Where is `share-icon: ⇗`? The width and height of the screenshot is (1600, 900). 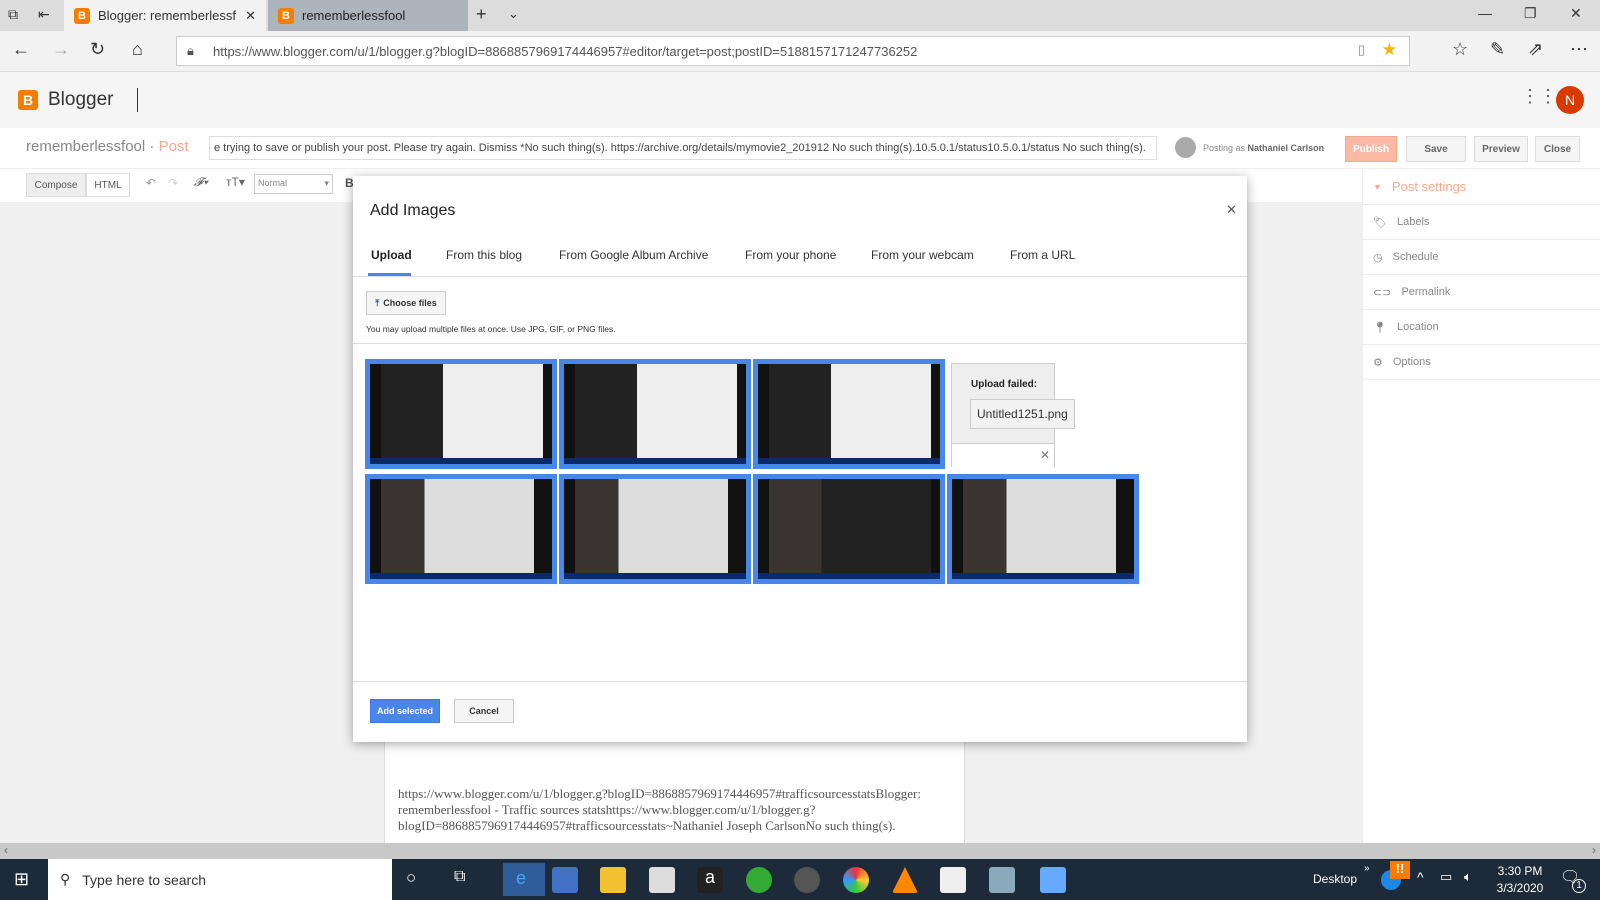 share-icon: ⇗ is located at coordinates (1535, 49).